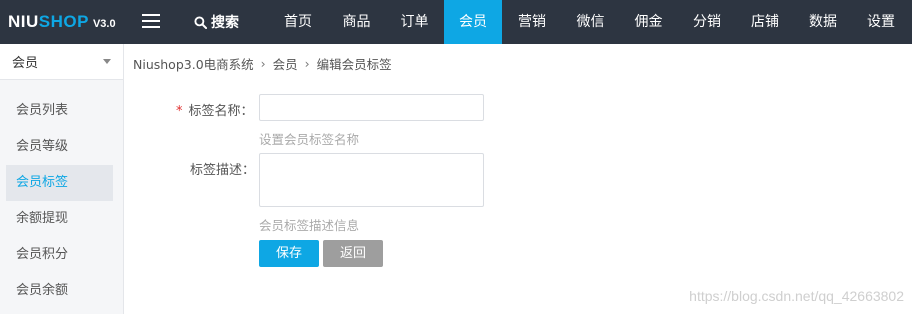 This screenshot has height=314, width=912. Describe the element at coordinates (356, 22) in the screenshot. I see `nav-item: 商品` at that location.